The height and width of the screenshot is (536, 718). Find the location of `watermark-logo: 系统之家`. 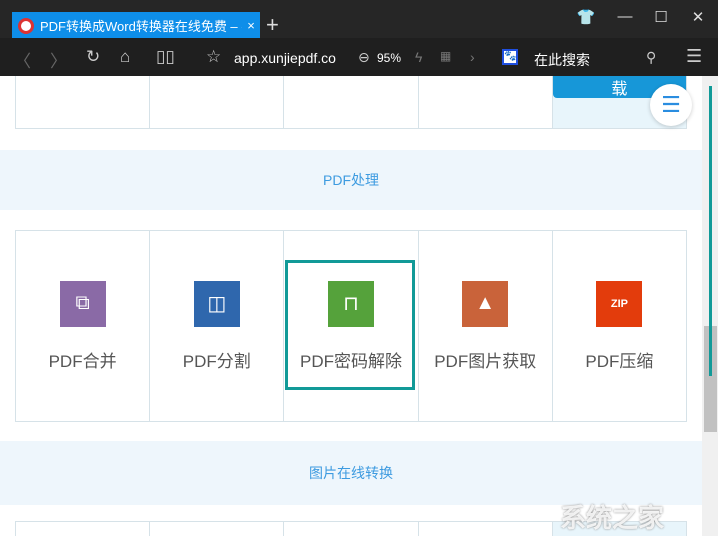

watermark-logo: 系统之家 is located at coordinates (612, 518).